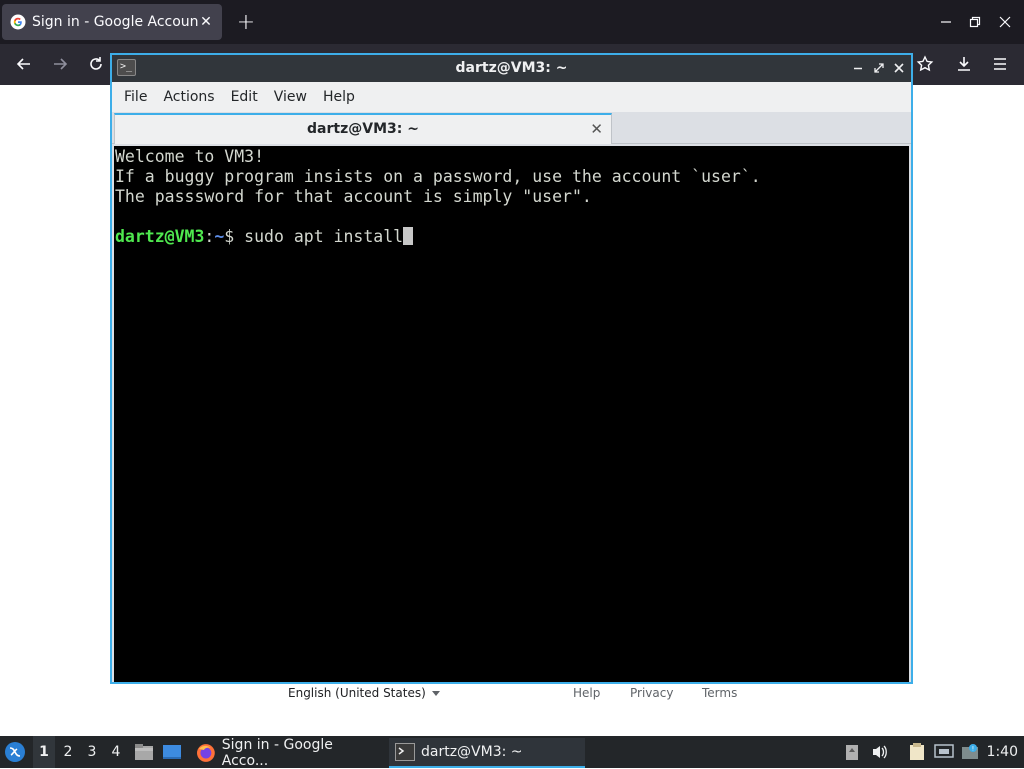  I want to click on network-icon, so click(944, 752).